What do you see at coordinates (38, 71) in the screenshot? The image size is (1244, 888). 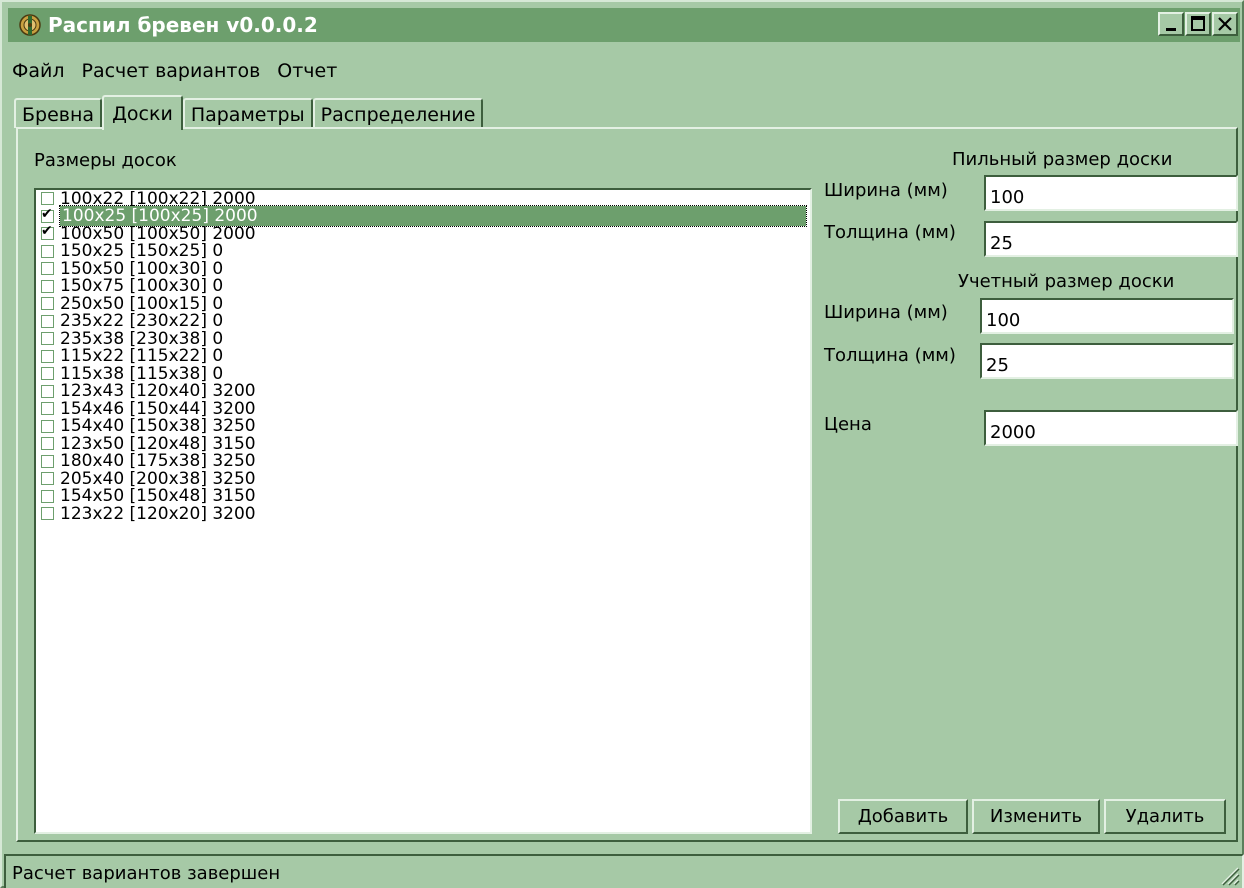 I see `menu-file: Файл` at bounding box center [38, 71].